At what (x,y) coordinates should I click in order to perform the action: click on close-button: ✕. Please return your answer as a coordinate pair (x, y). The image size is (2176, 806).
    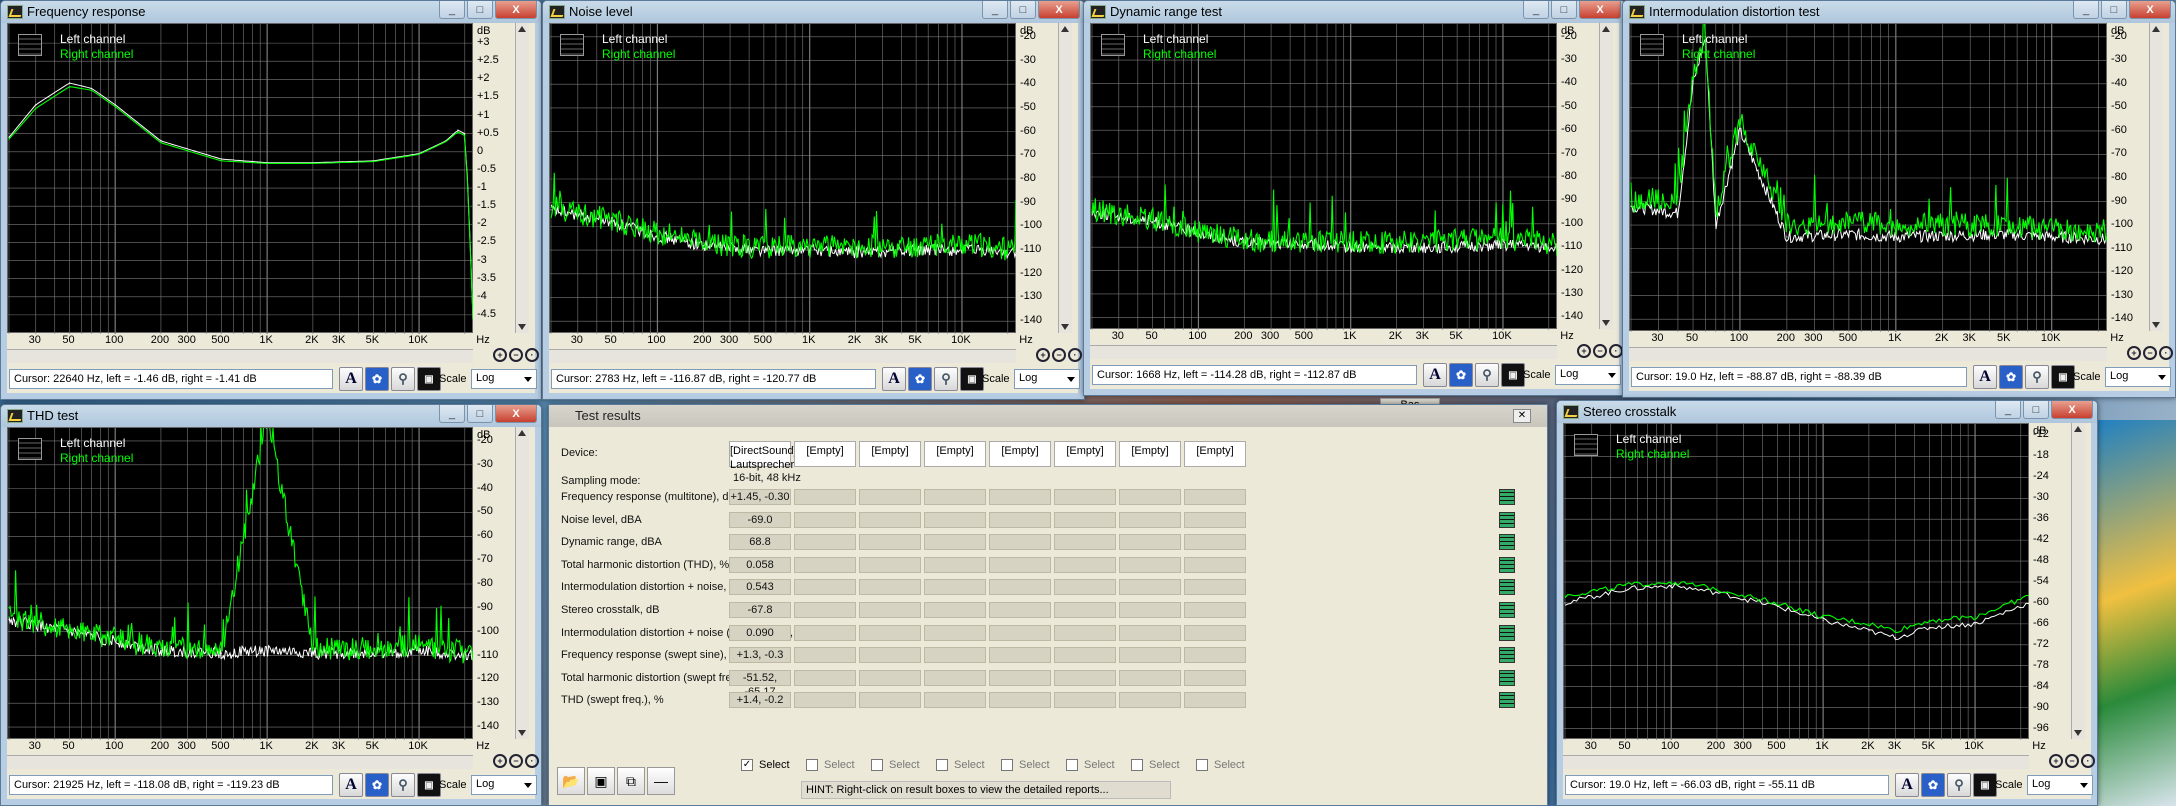
    Looking at the image, I should click on (1522, 416).